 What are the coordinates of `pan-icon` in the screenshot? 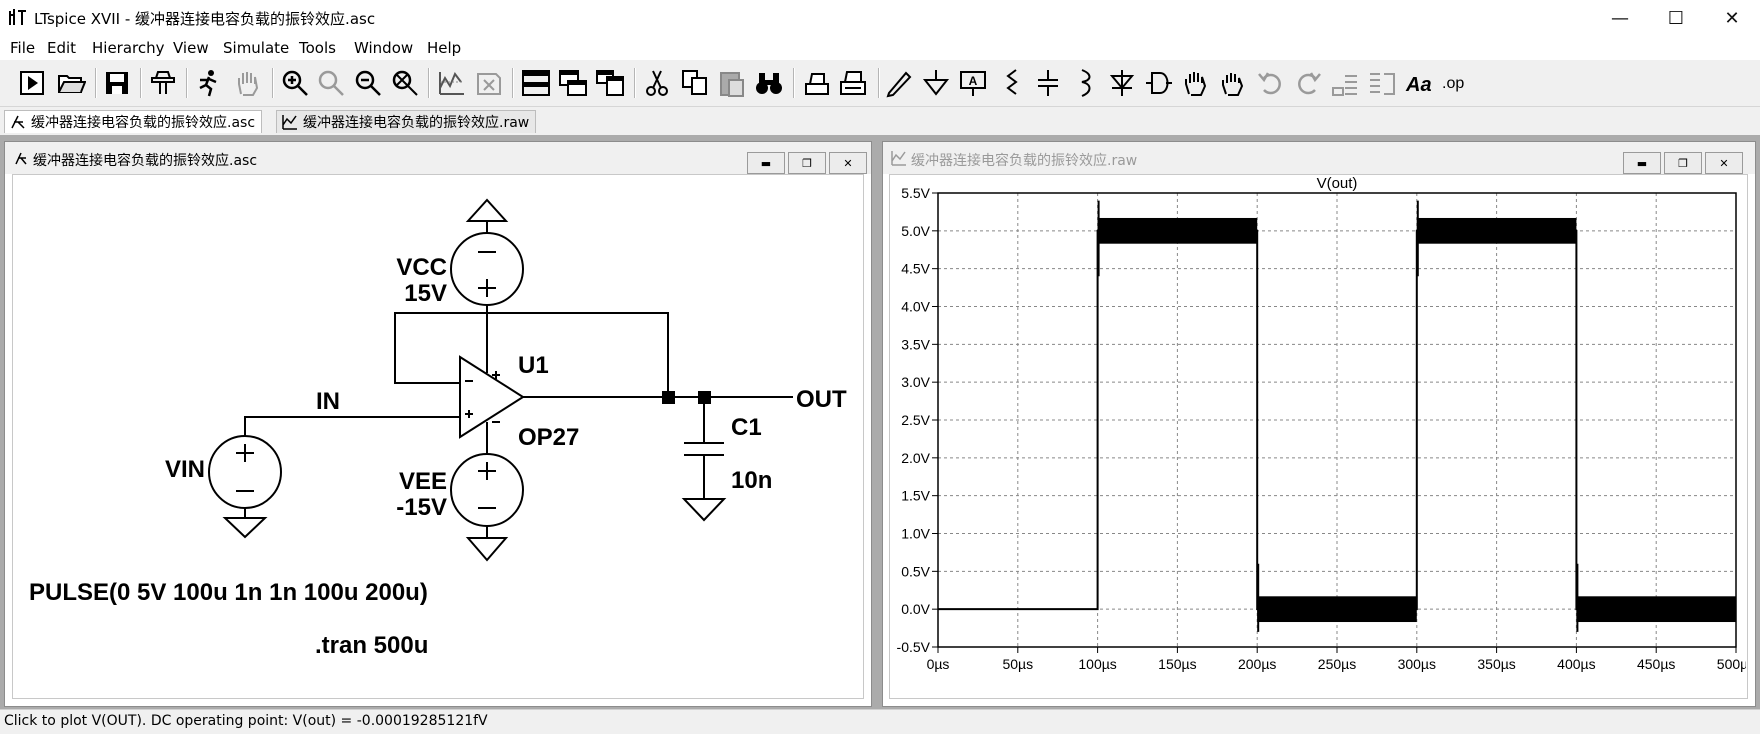 It's located at (248, 83).